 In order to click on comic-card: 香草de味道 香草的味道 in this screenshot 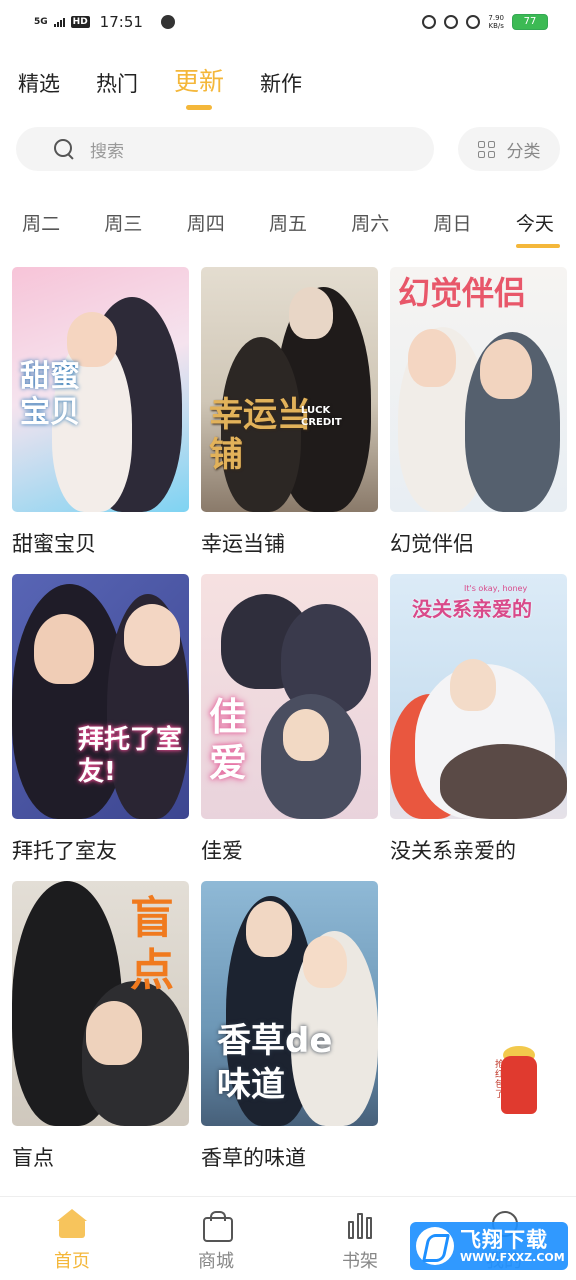, I will do `click(289, 1034)`.